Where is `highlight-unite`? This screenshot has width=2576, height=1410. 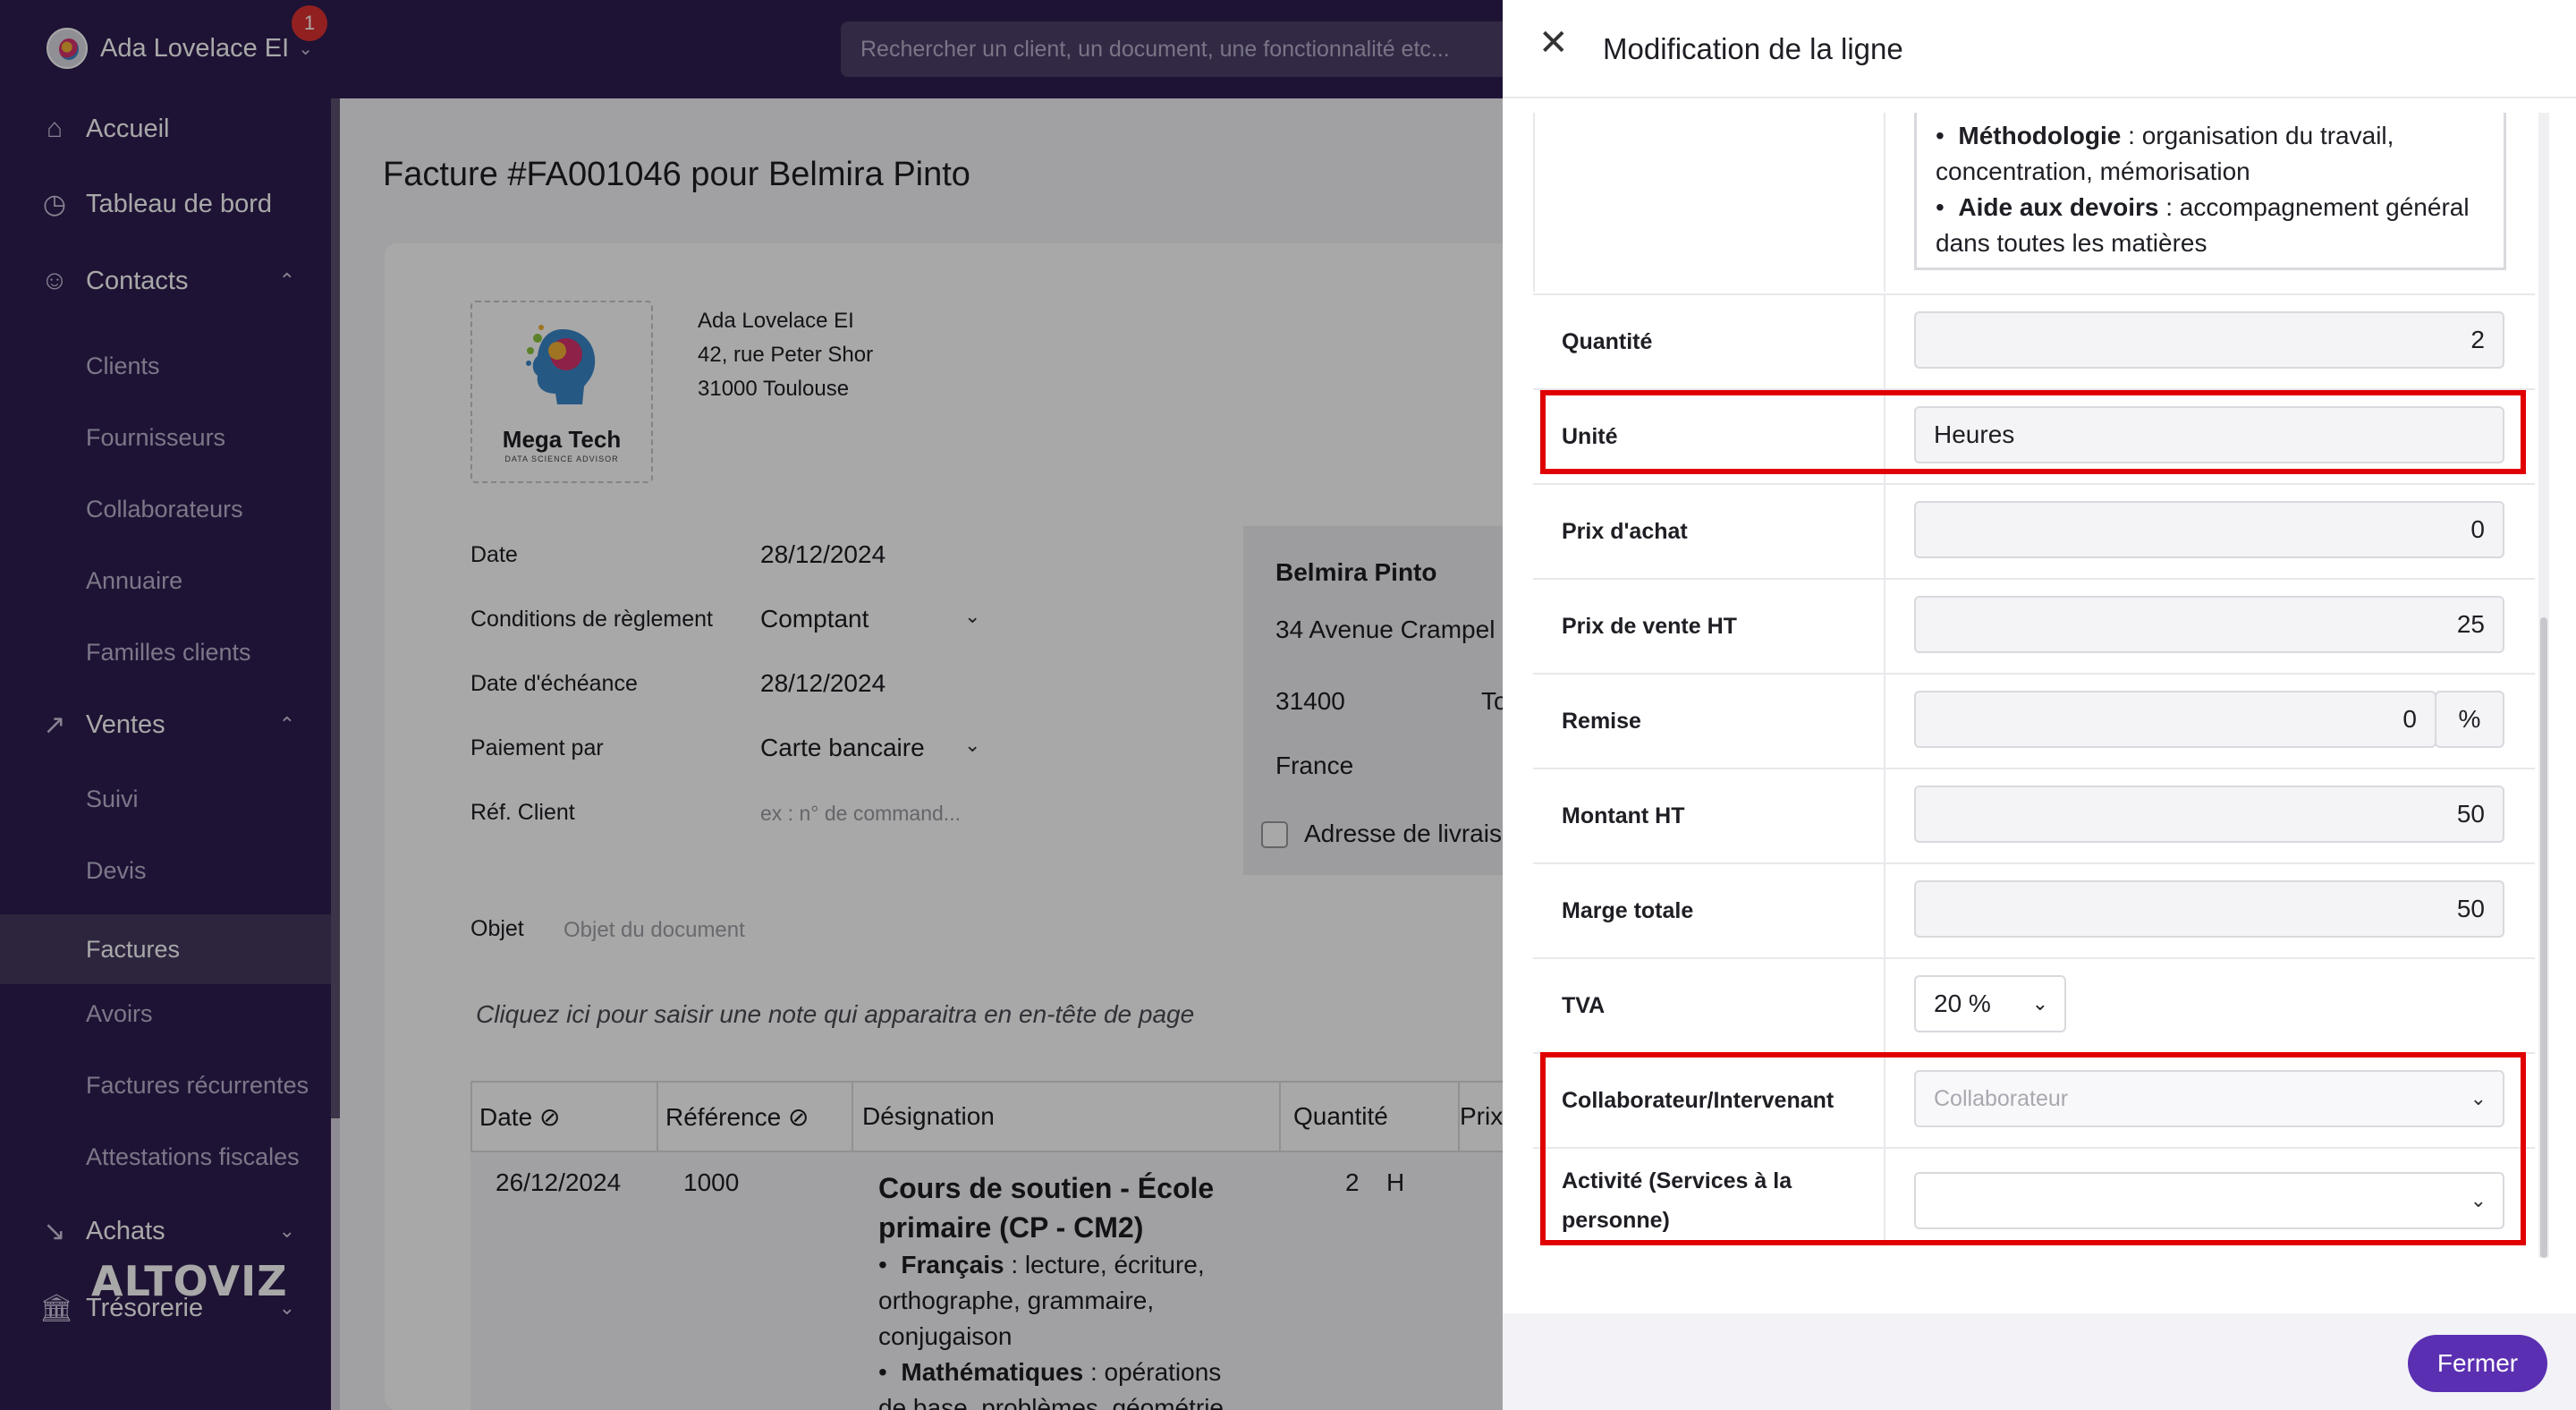 highlight-unite is located at coordinates (2033, 432).